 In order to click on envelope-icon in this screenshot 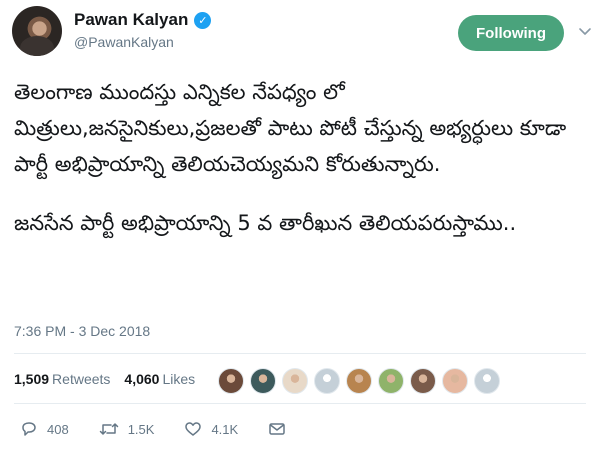, I will do `click(277, 429)`.